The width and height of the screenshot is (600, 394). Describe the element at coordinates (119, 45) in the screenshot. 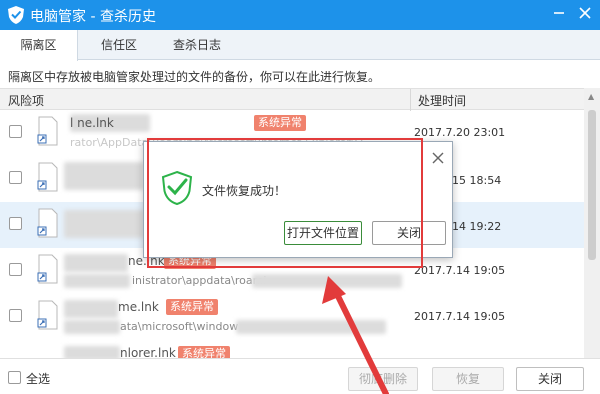

I see `tab-trusted: 信任区` at that location.